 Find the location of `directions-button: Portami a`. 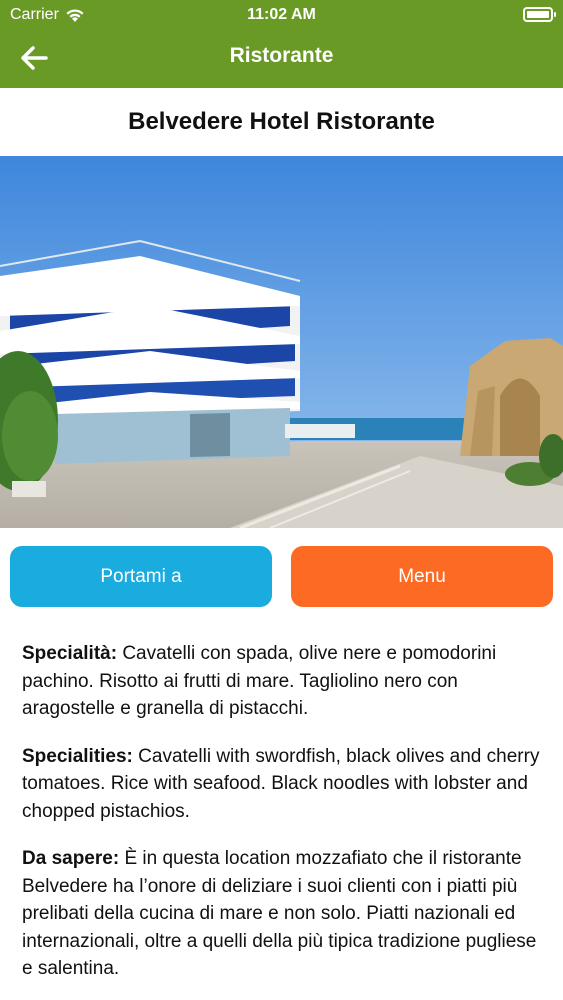

directions-button: Portami a is located at coordinates (141, 576).